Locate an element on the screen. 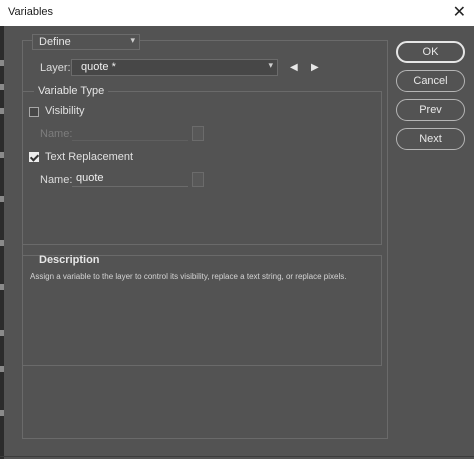 This screenshot has height=459, width=474. visibility-name-label: Name: is located at coordinates (56, 134).